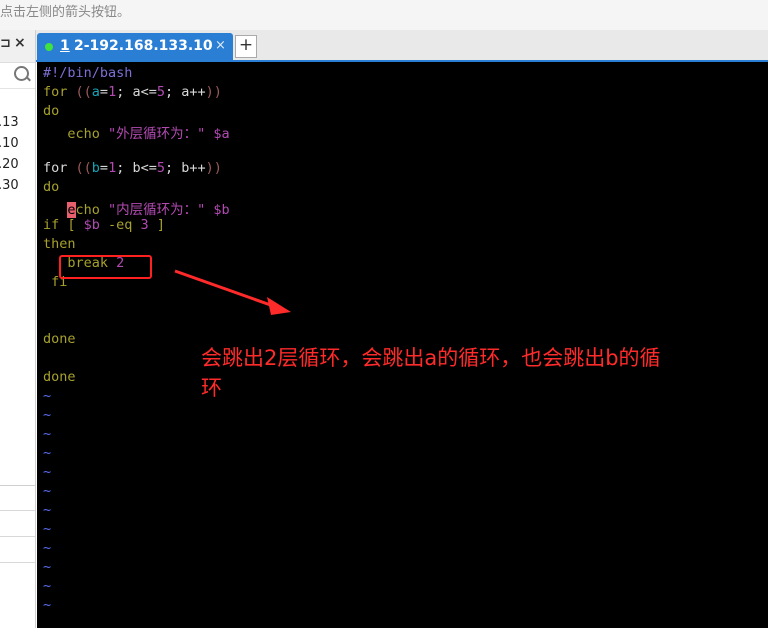 The height and width of the screenshot is (628, 768). I want to click on host-item: .10, so click(9, 143).